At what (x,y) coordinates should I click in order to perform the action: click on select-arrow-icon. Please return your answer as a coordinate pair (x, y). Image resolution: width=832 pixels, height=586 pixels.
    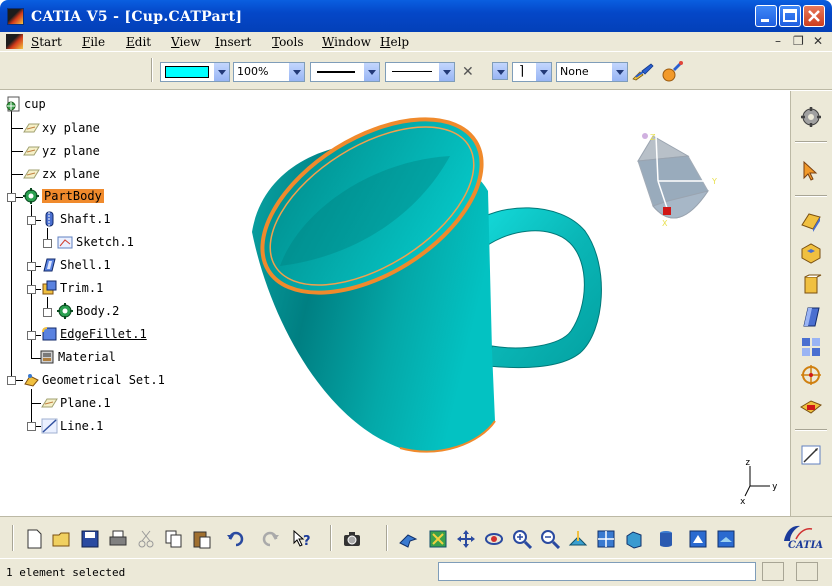
    Looking at the image, I should click on (811, 171).